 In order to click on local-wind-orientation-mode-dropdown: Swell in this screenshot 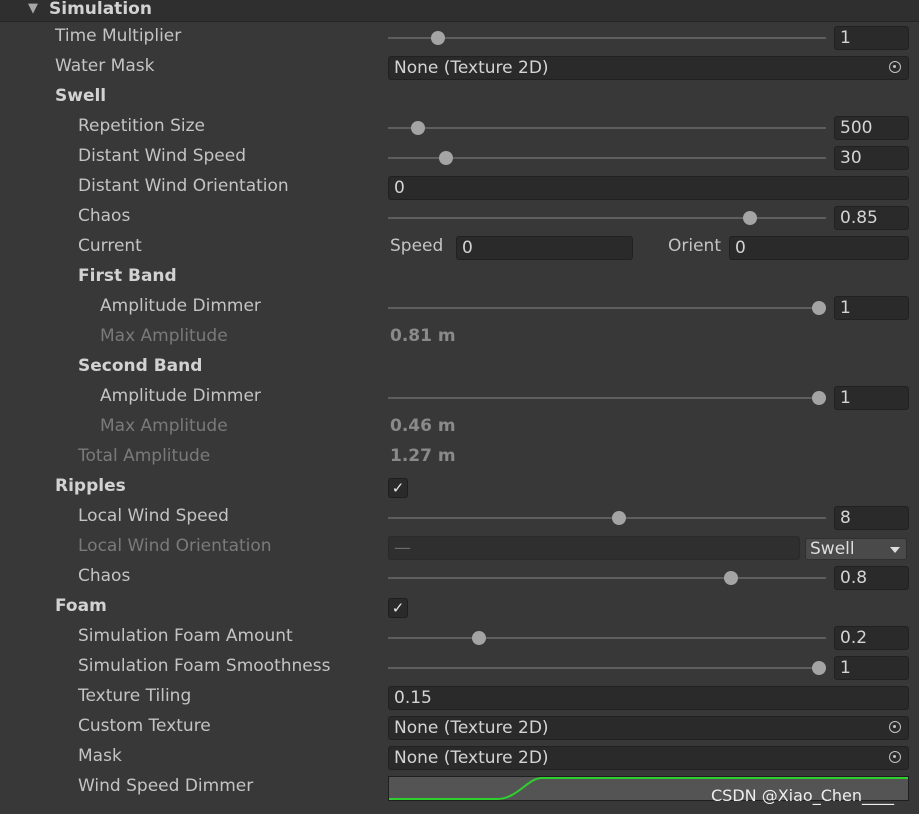, I will do `click(856, 549)`.